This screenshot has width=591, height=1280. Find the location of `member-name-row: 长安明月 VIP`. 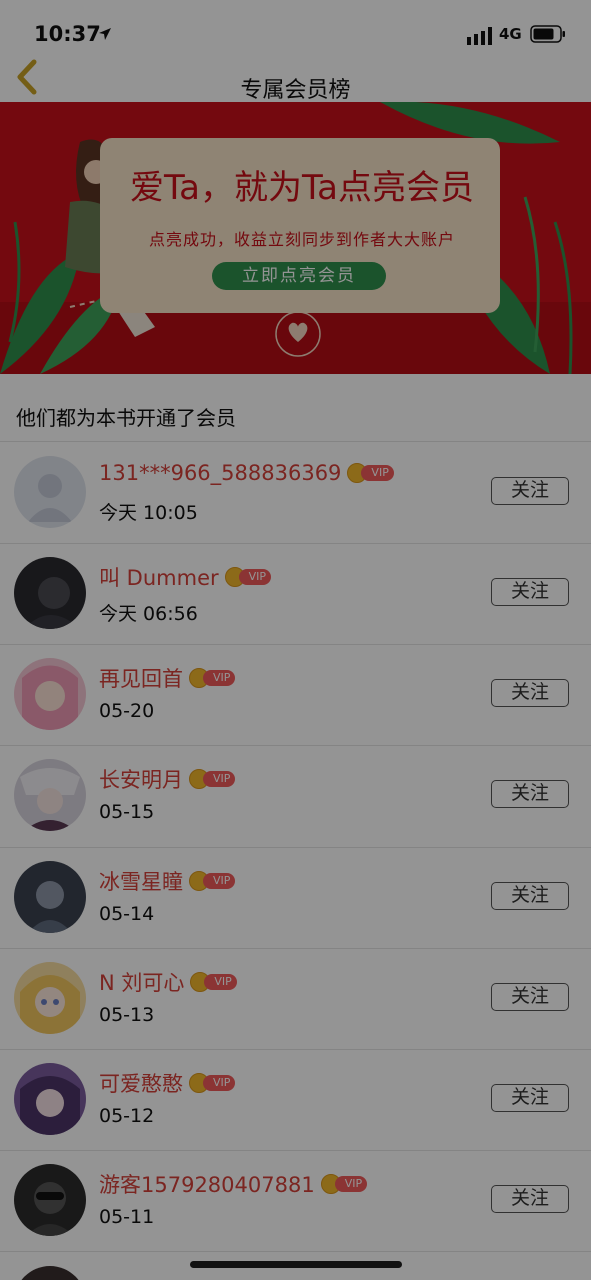

member-name-row: 长安明月 VIP is located at coordinates (168, 779).